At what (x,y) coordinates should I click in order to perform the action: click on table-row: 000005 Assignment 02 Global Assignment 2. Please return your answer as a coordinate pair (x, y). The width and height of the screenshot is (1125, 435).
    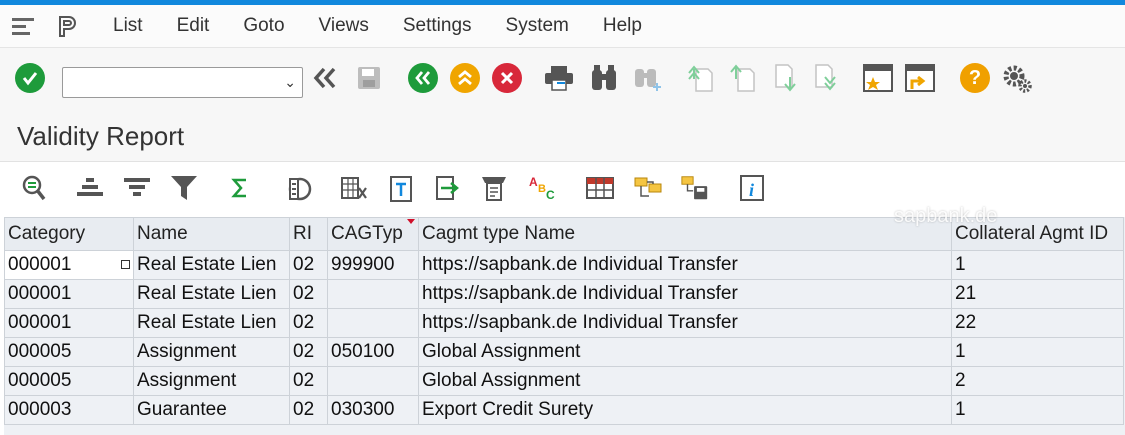
    Looking at the image, I should click on (564, 381).